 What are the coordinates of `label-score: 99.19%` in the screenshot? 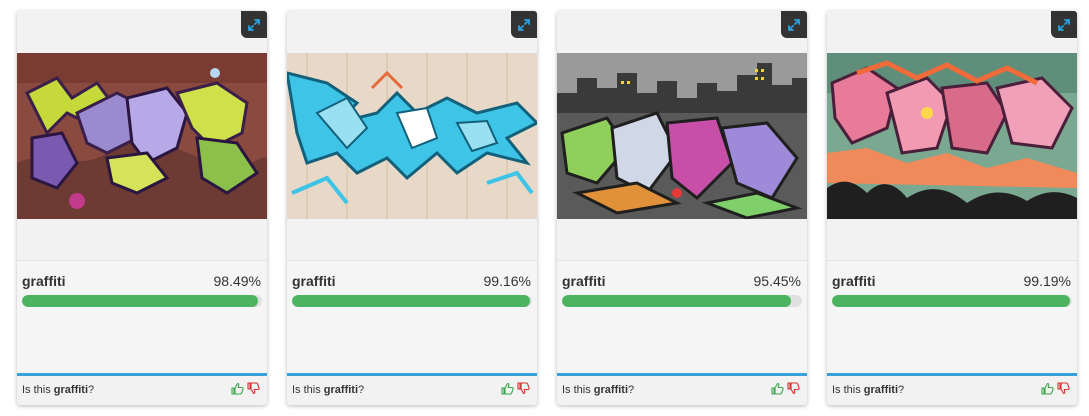 It's located at (1047, 281).